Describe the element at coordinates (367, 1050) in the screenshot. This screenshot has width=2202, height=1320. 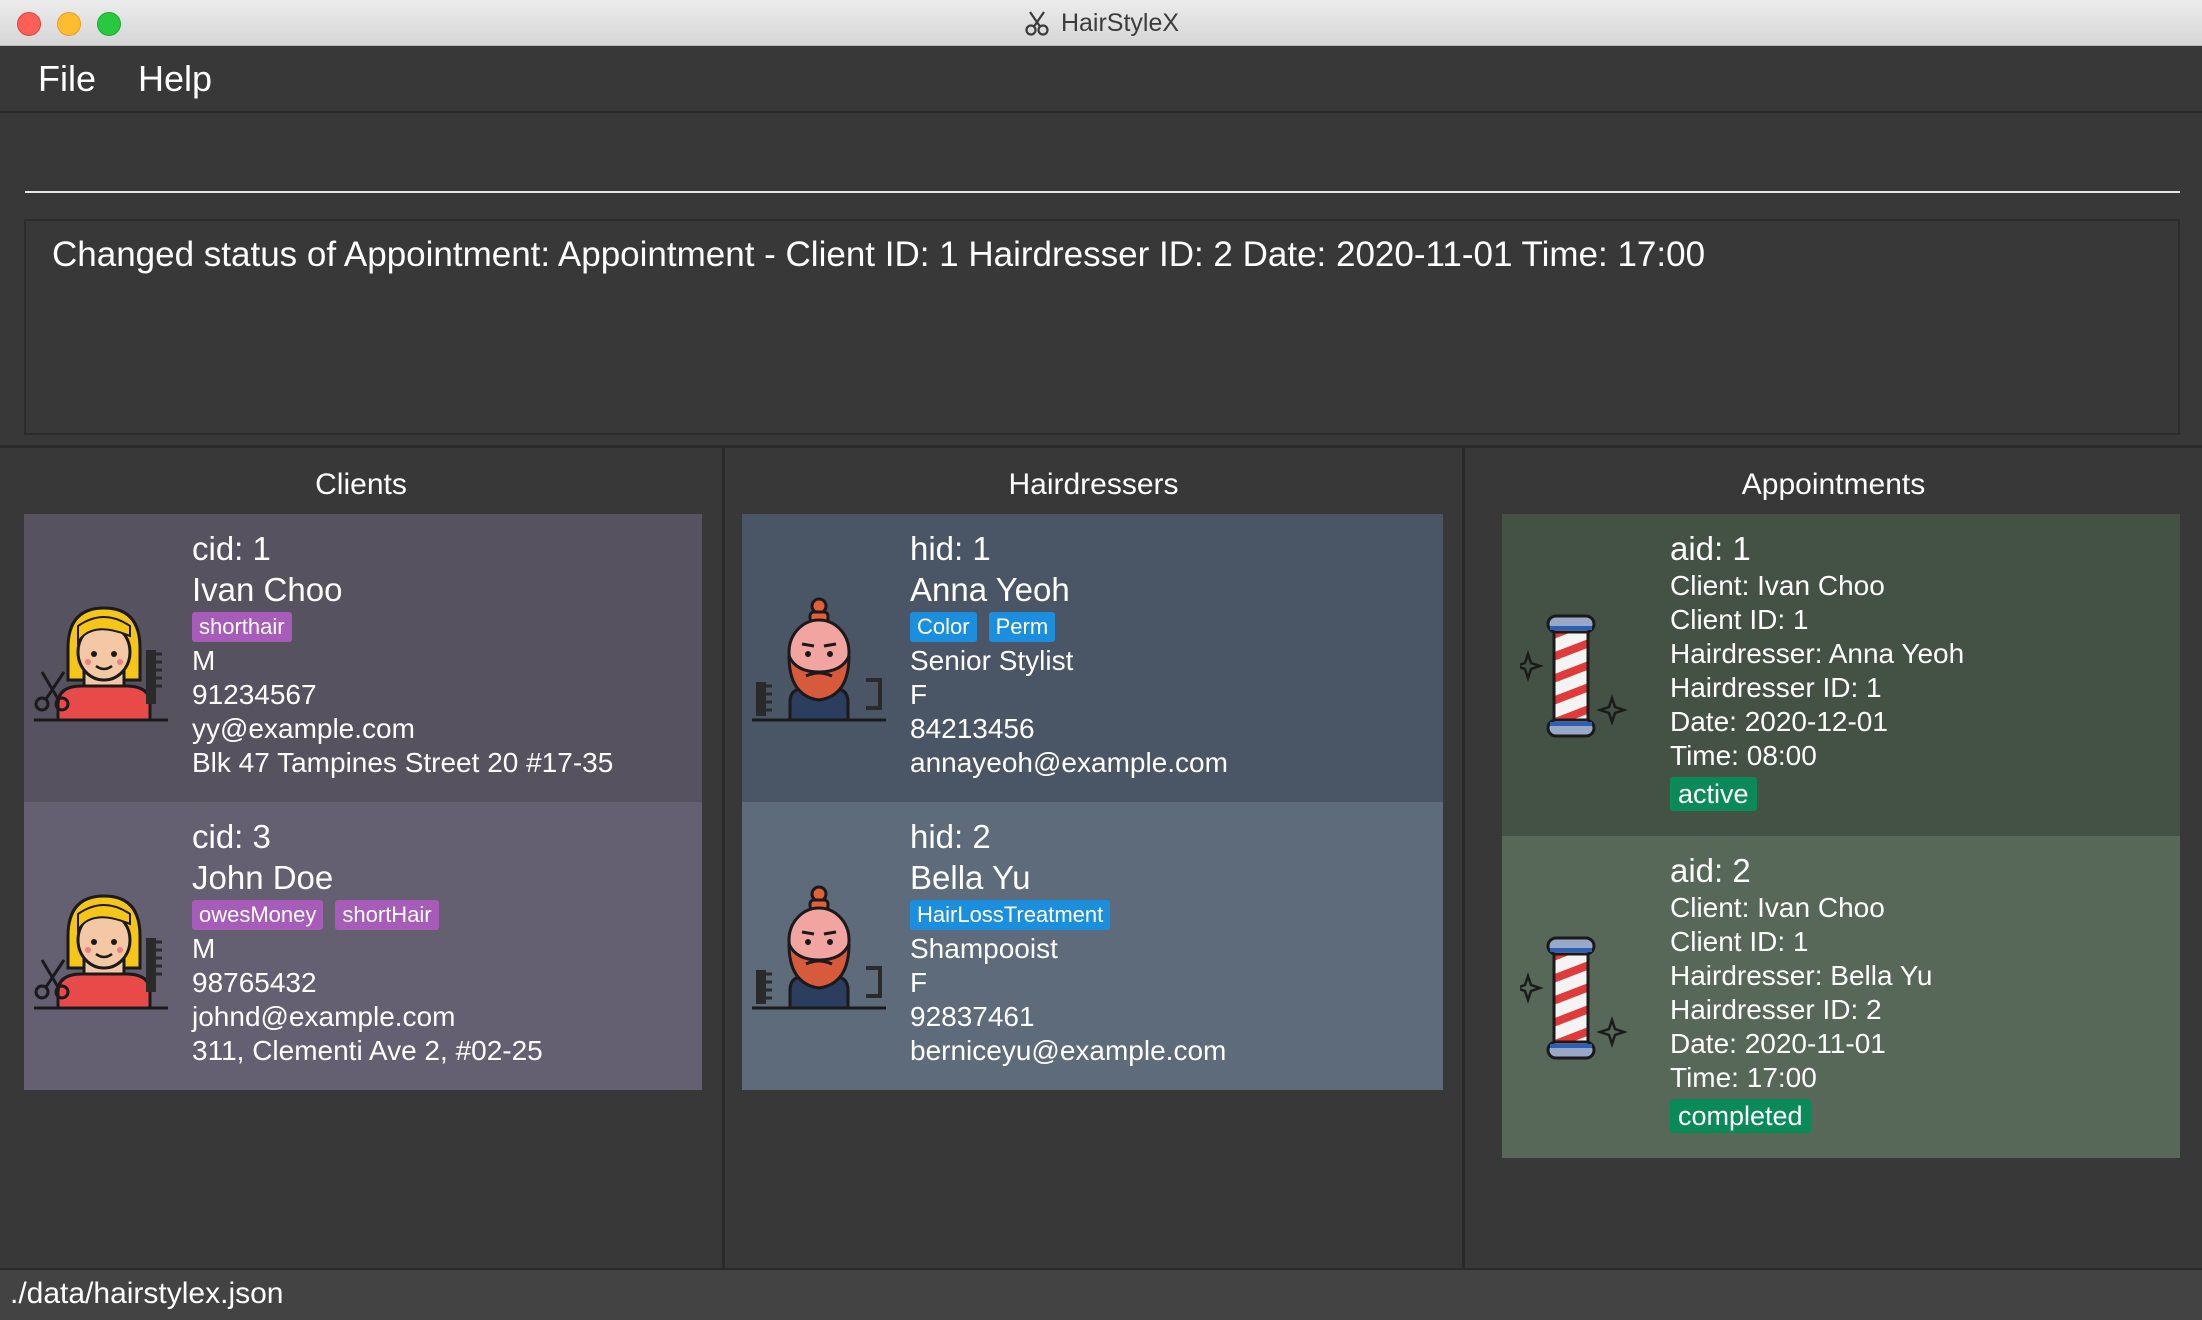
I see `client-address: 311, Clementi Ave 2, #02-25` at that location.